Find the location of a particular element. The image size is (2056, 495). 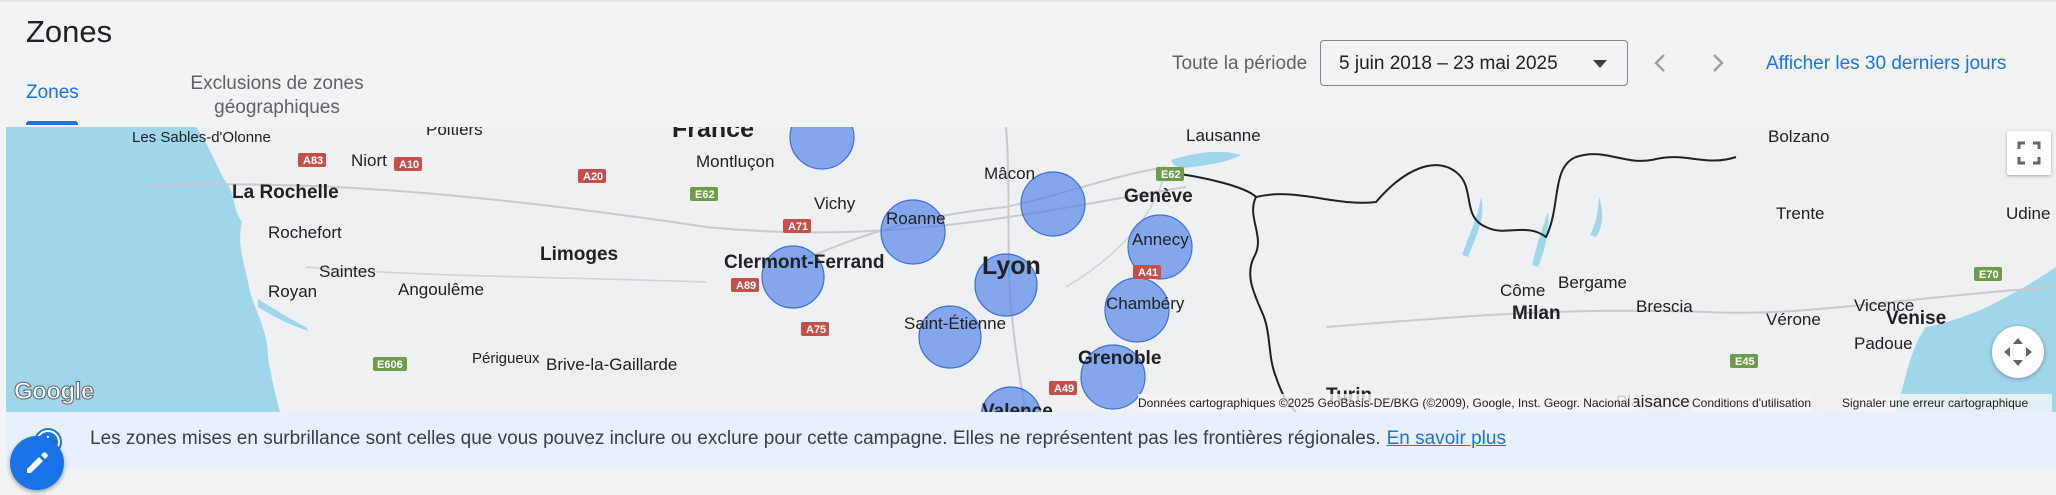

top-divider is located at coordinates (1028, 1).